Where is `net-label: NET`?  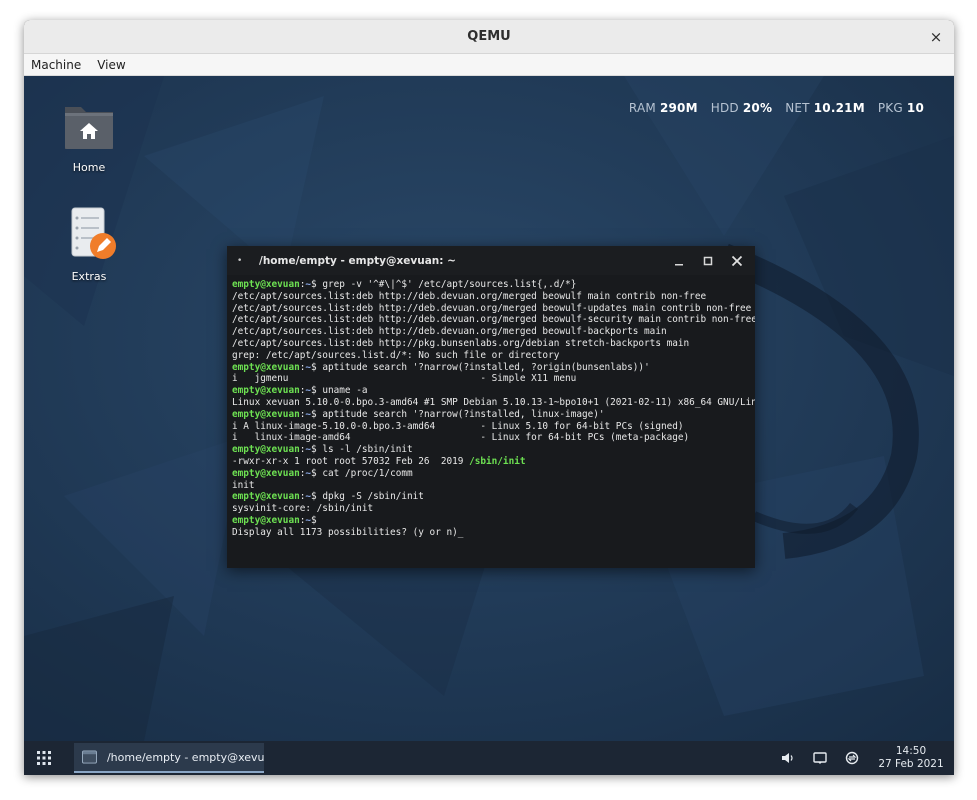
net-label: NET is located at coordinates (797, 108).